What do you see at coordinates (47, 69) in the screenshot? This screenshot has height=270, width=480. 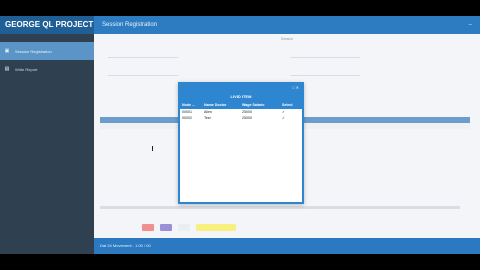 I see `sidebar-item-write-report: ▤ Write Report` at bounding box center [47, 69].